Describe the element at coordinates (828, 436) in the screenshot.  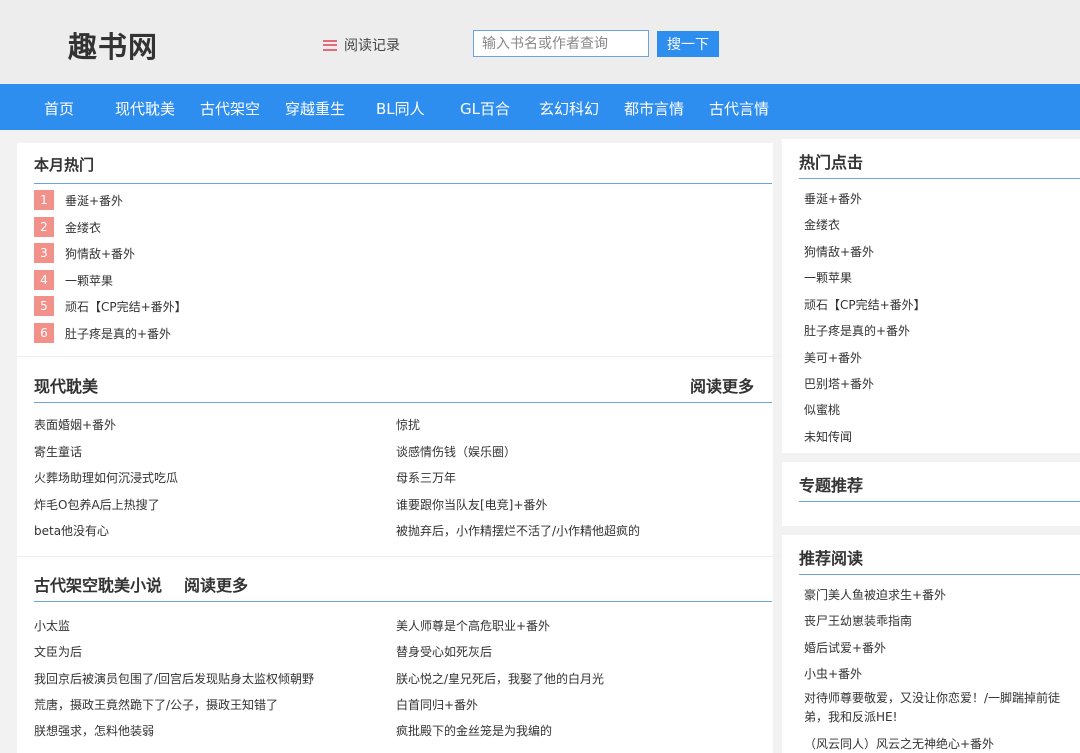
I see `hot-click-link: 未知传闻` at that location.